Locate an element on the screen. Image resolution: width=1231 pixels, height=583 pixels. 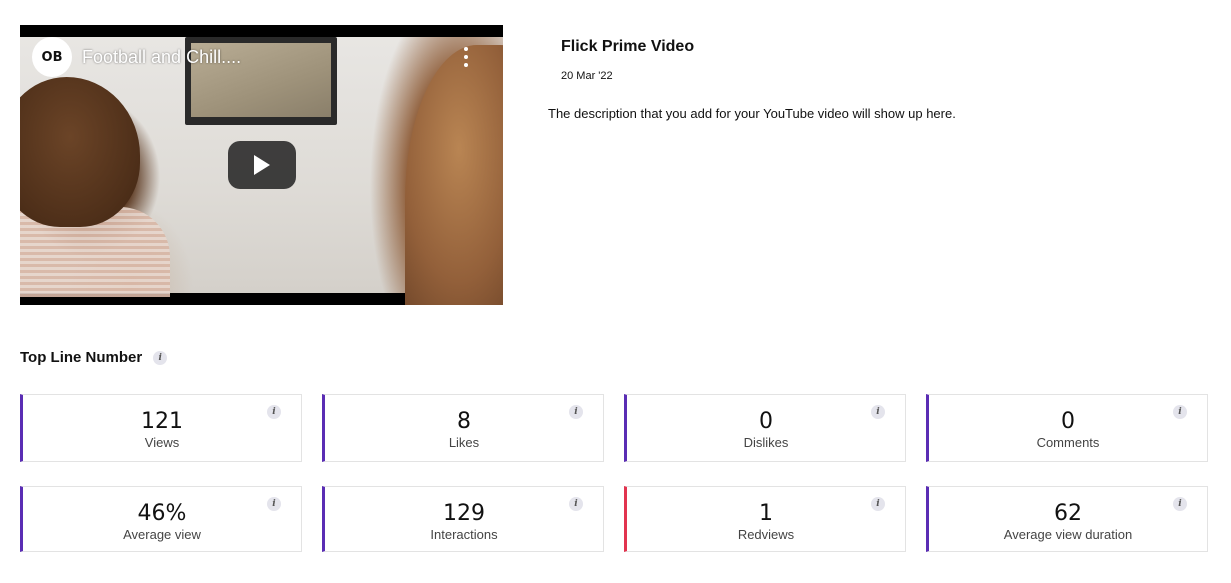
section-title-text: Top Line Number is located at coordinates (81, 357).